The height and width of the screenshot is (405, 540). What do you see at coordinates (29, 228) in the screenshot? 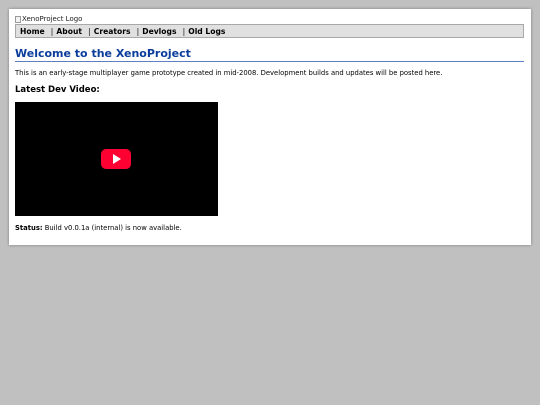
I see `status-label: Status:` at bounding box center [29, 228].